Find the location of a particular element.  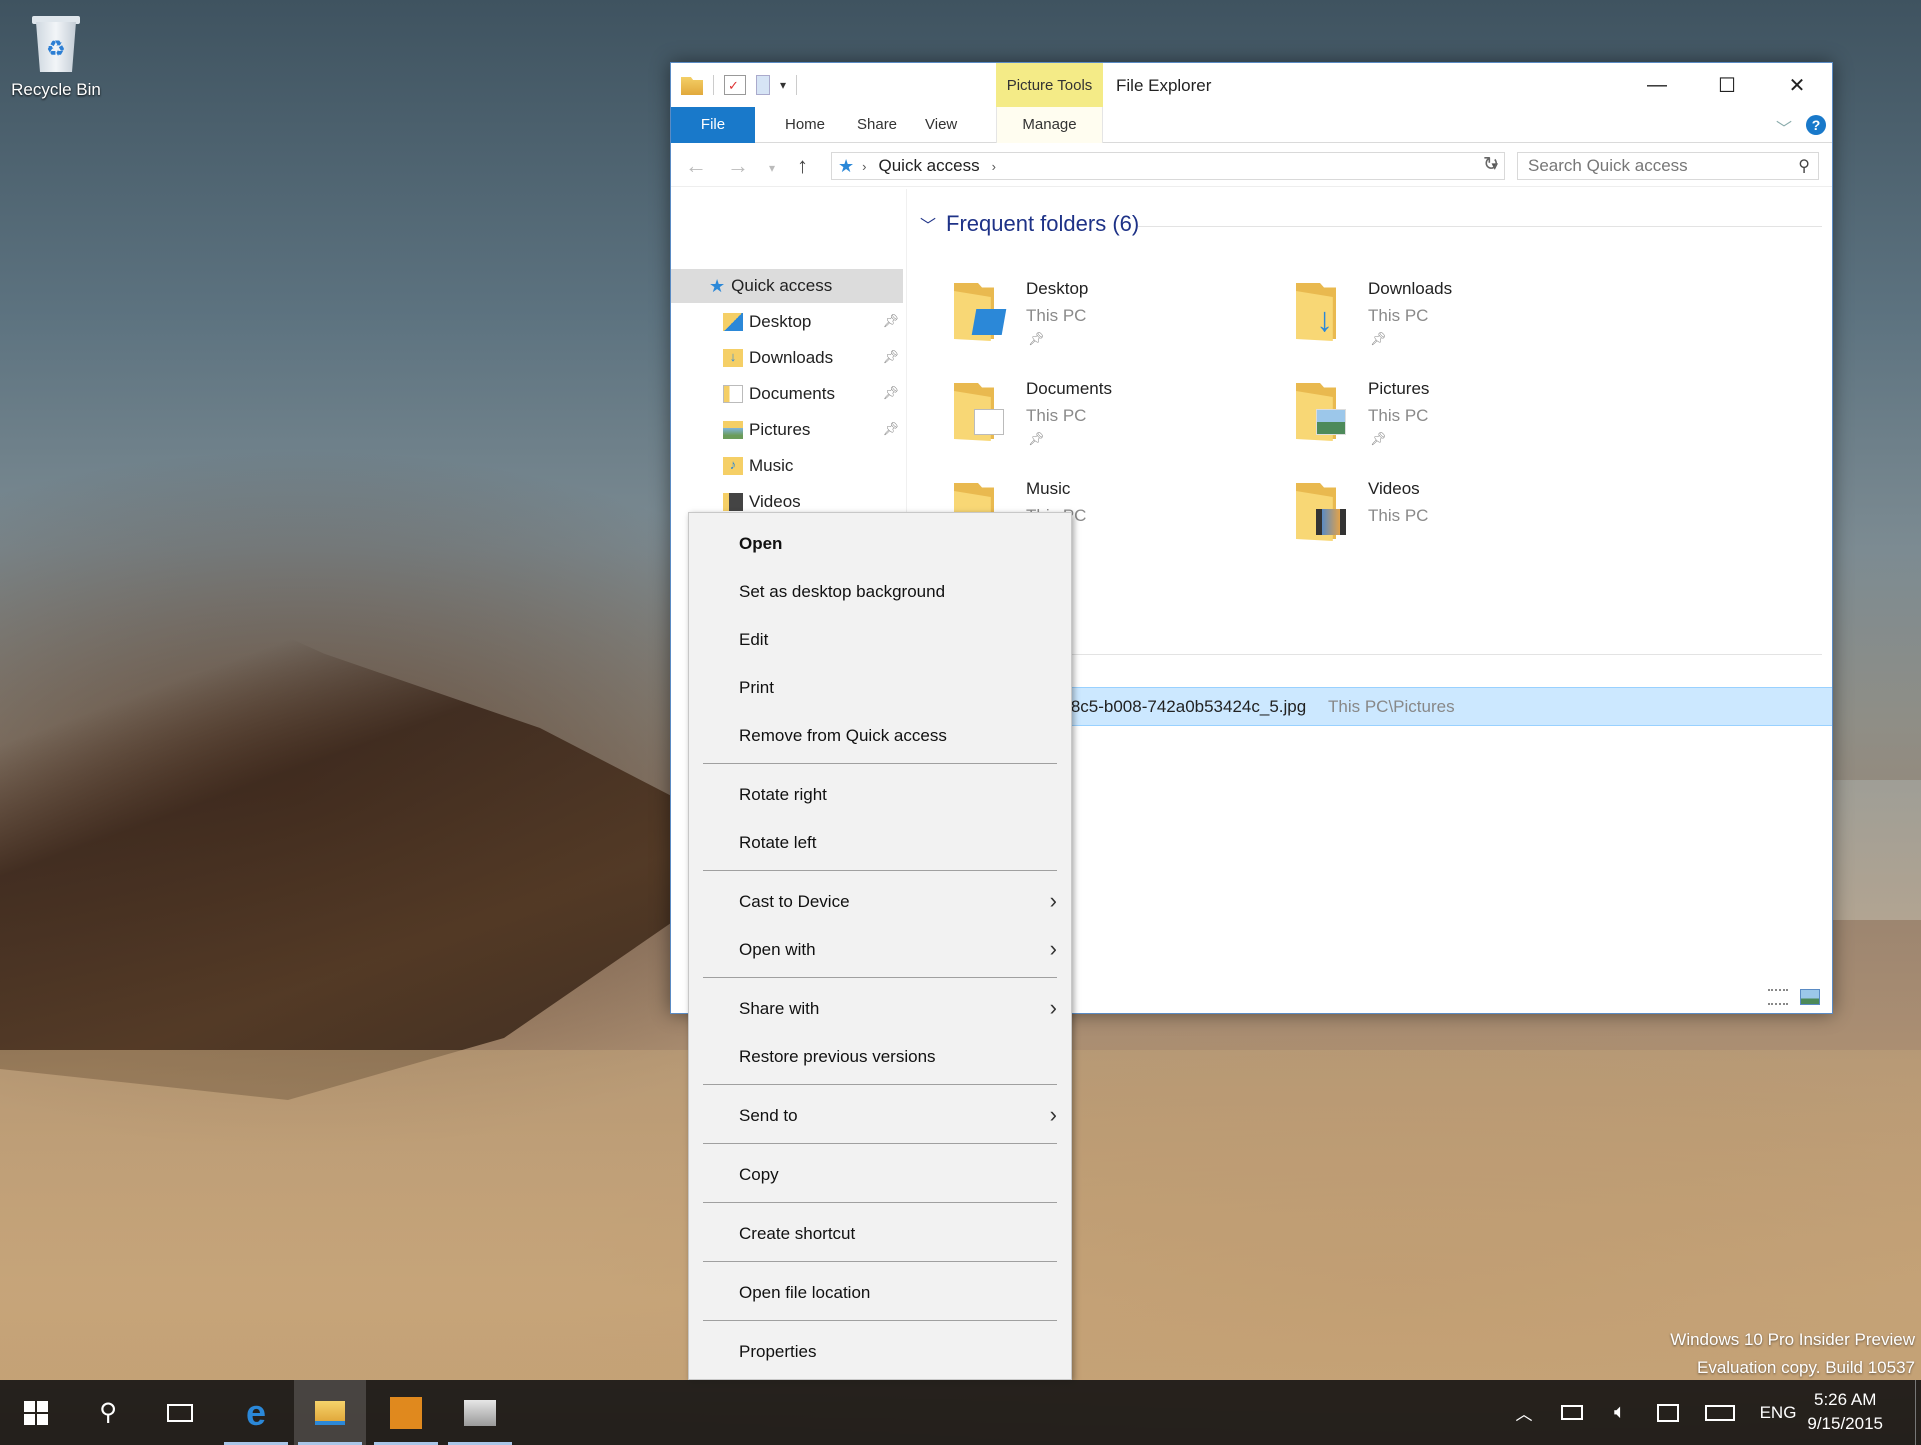

menu-item-restore-previous-versions: Restore previous versions is located at coordinates (880, 1057).